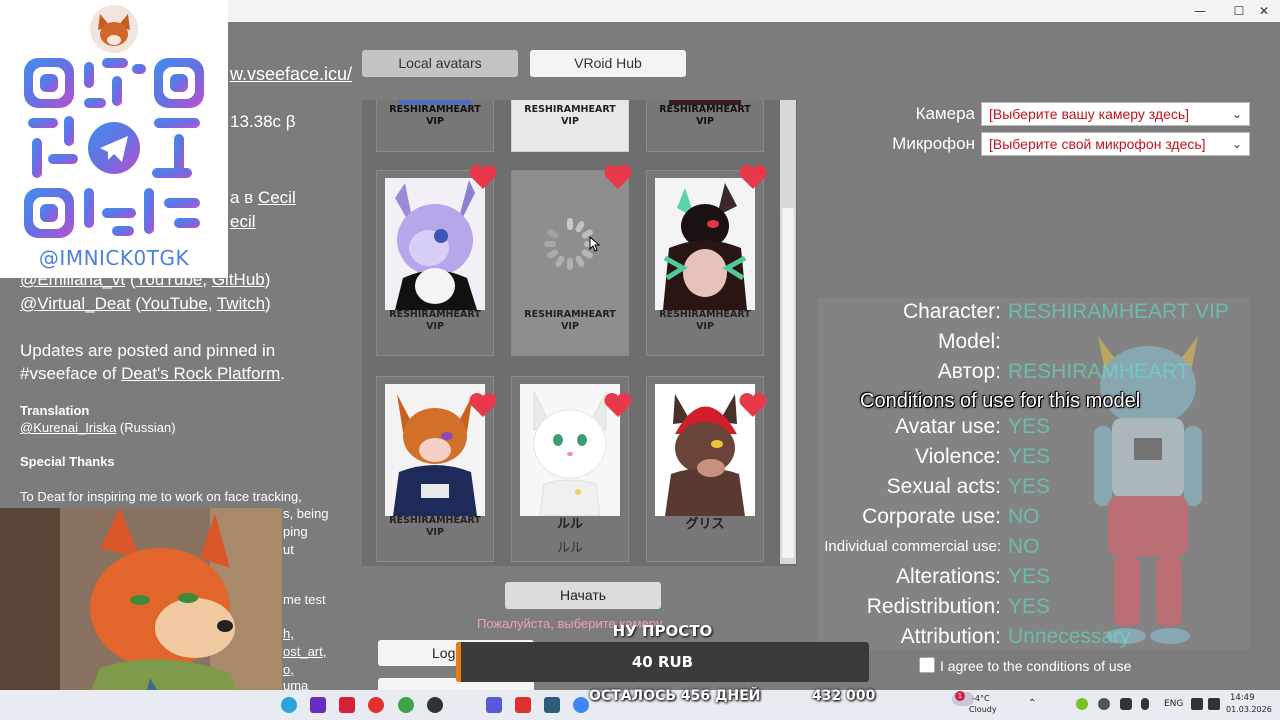 The width and height of the screenshot is (1280, 720). What do you see at coordinates (244, 197) in the screenshot?
I see `credit-text: а в` at bounding box center [244, 197].